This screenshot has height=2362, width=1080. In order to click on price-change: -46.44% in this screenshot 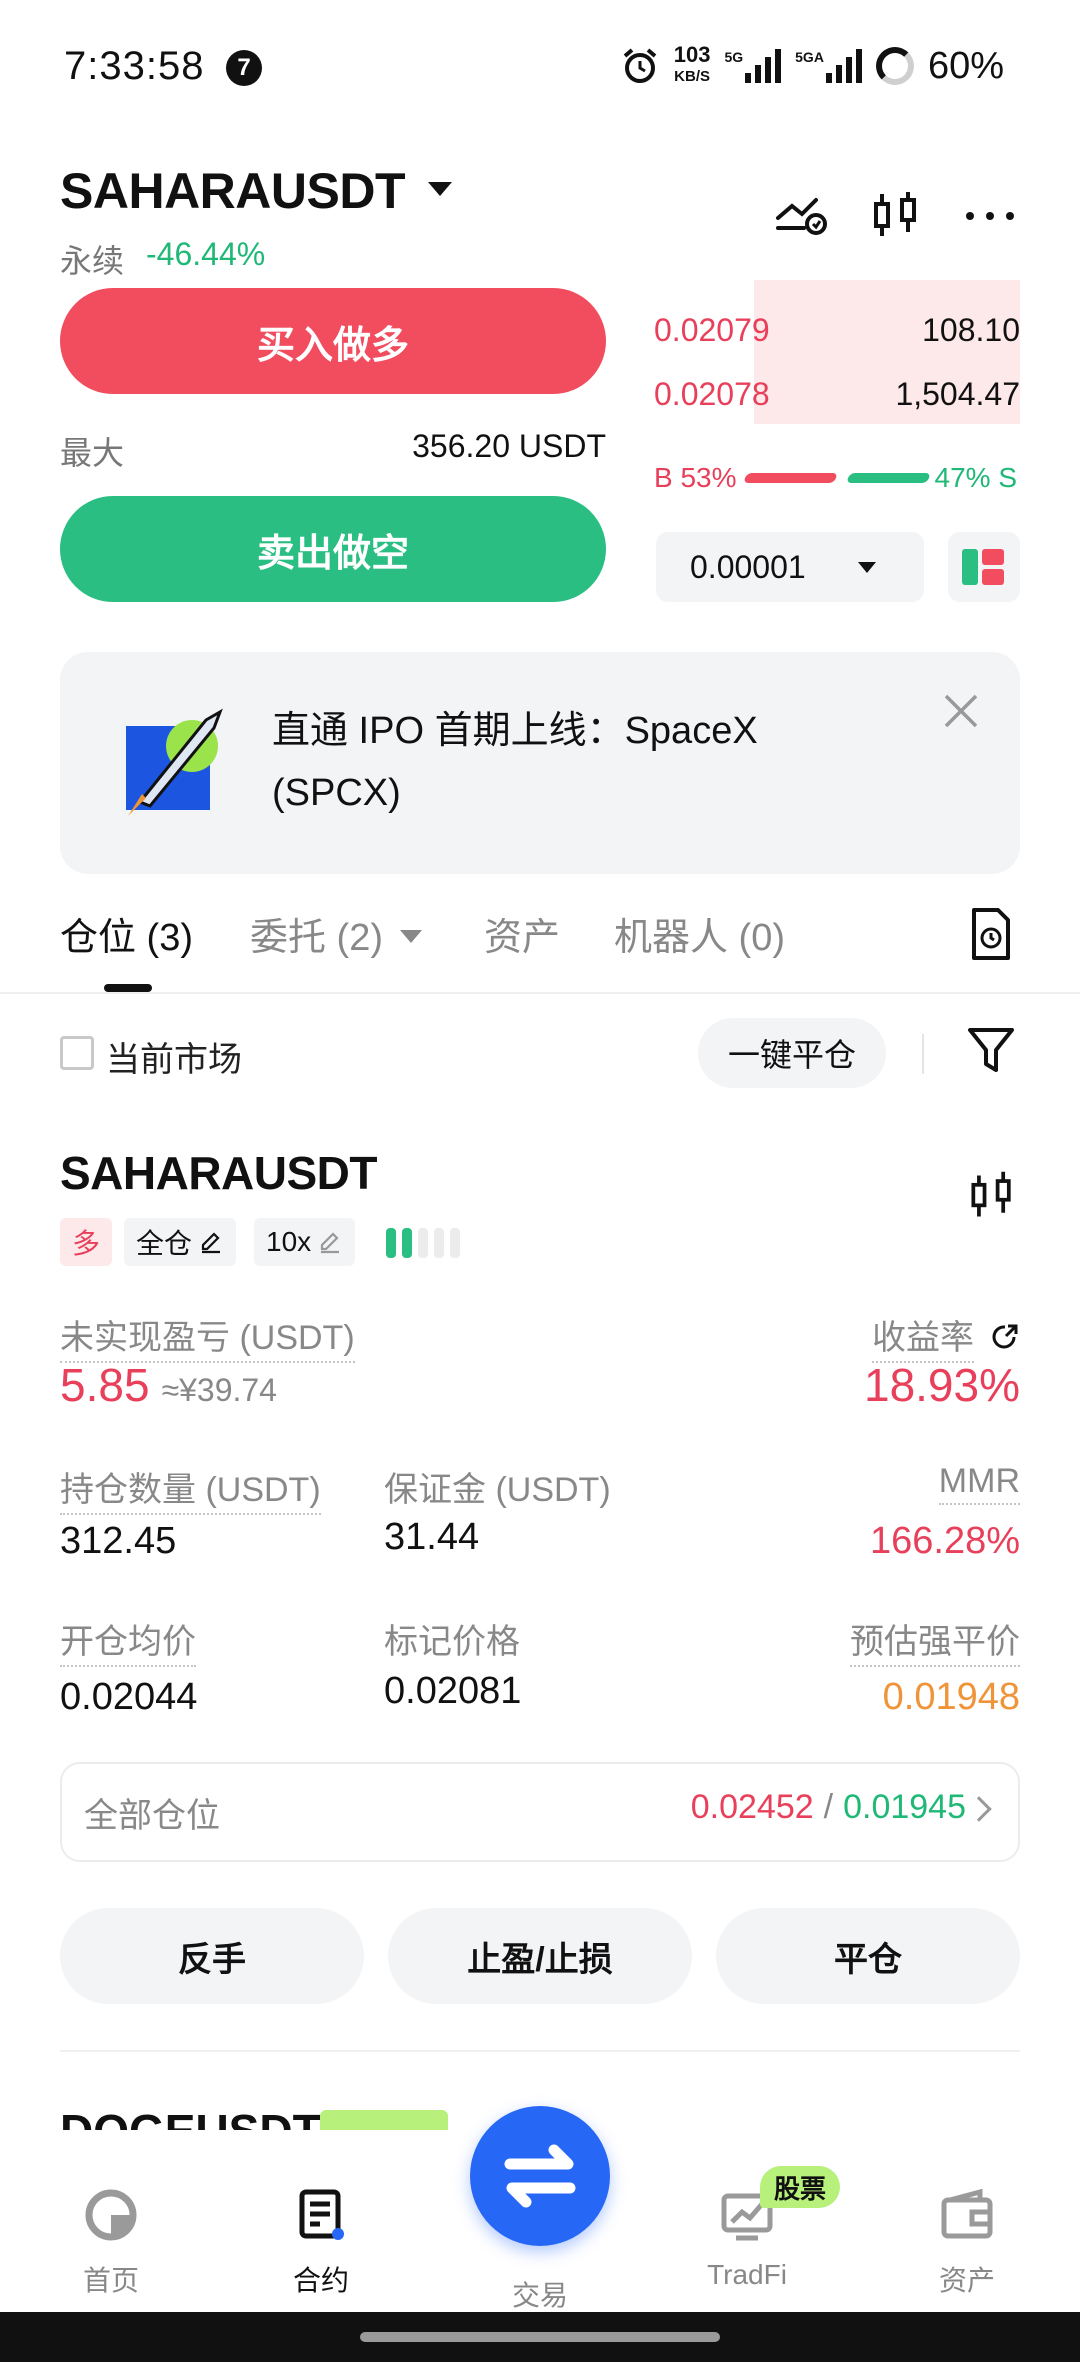, I will do `click(206, 254)`.